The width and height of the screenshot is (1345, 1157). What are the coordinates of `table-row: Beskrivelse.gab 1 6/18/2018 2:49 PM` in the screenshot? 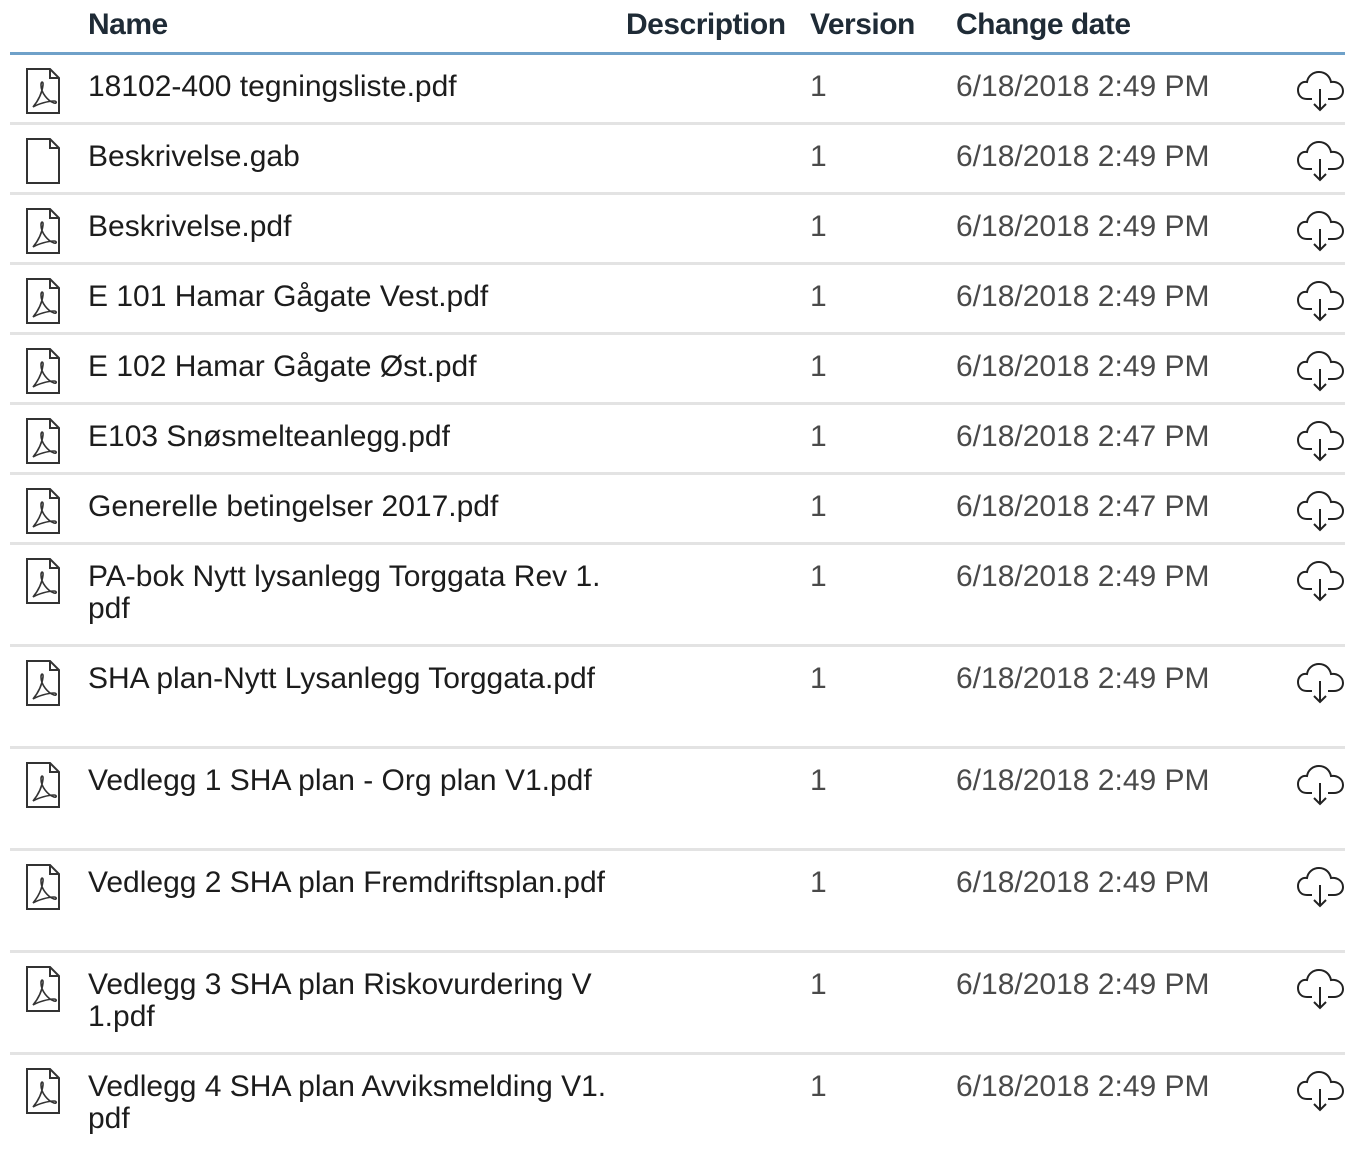 It's located at (677, 160).